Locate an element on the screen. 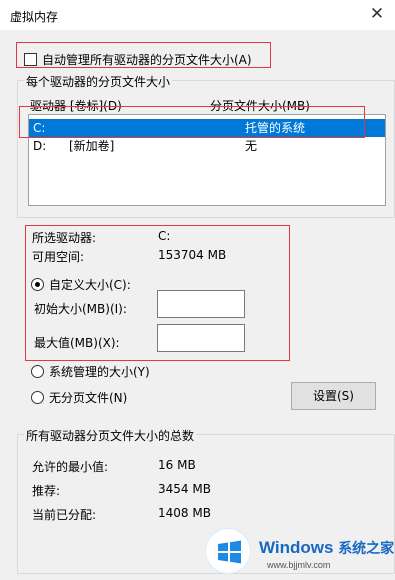  windows-flag-icon is located at coordinates (229, 552).